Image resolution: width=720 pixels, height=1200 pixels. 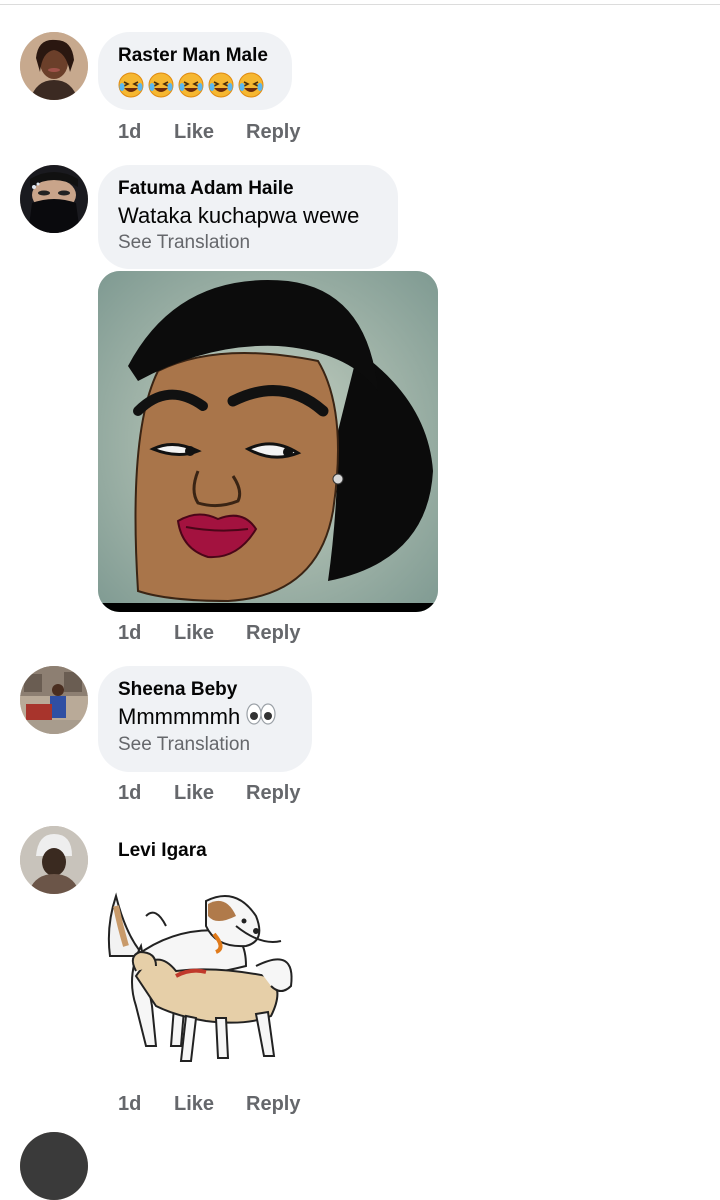 What do you see at coordinates (195, 71) in the screenshot?
I see `comment-bubble: Raster Man Male` at bounding box center [195, 71].